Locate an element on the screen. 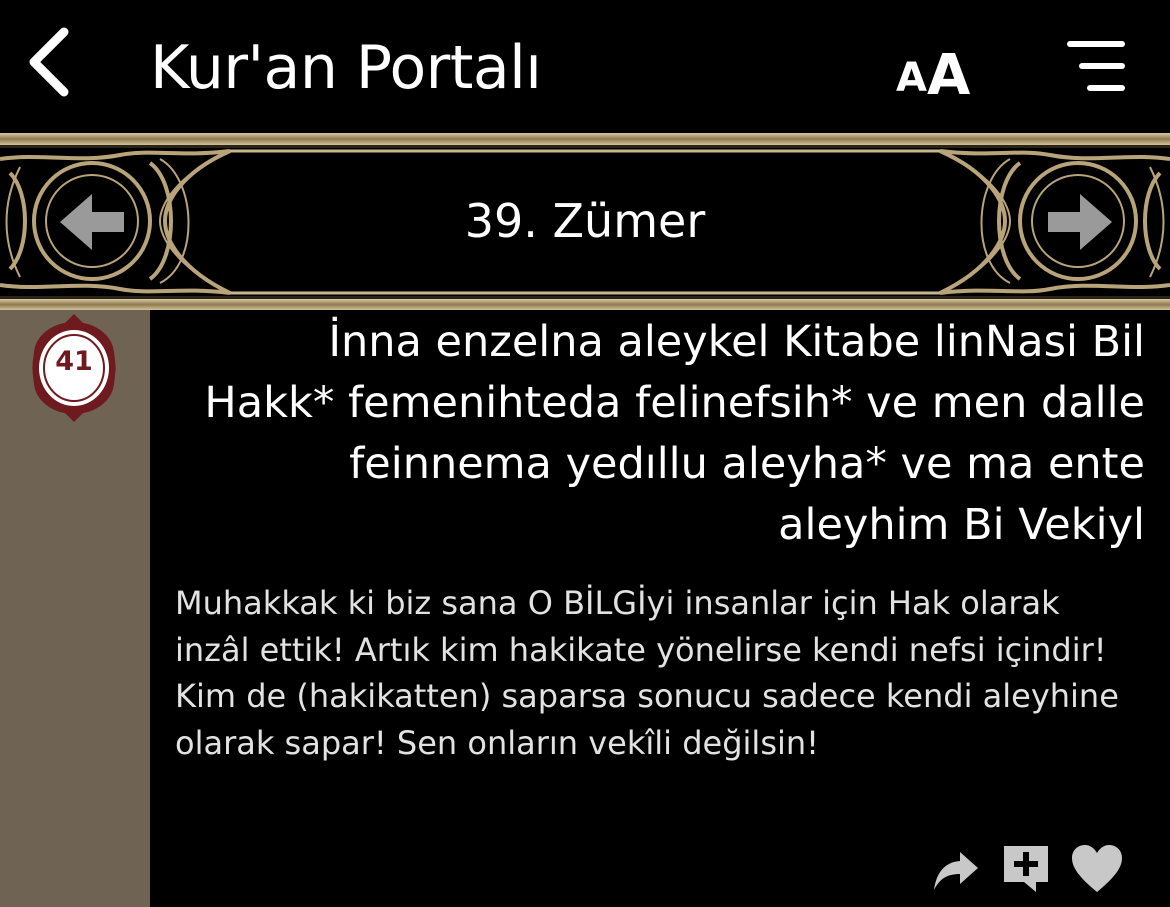  font-size-small-label: A is located at coordinates (911, 78).